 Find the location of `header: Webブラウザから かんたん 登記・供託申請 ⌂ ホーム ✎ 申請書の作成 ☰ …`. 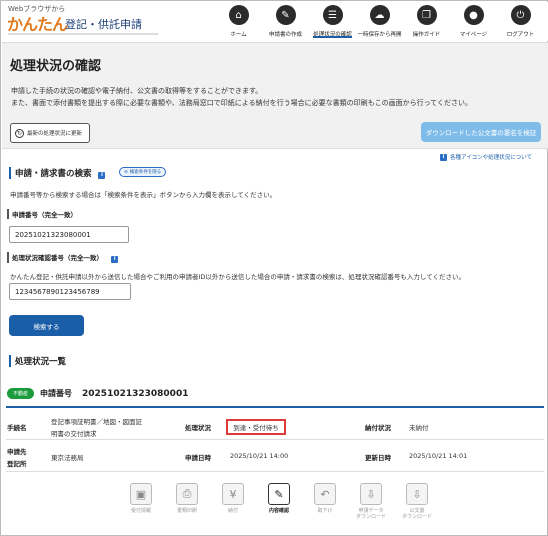

header: Webブラウザから かんたん 登記・供託申請 ⌂ ホーム ✎ 申請書の作成 ☰ … is located at coordinates (275, 21).